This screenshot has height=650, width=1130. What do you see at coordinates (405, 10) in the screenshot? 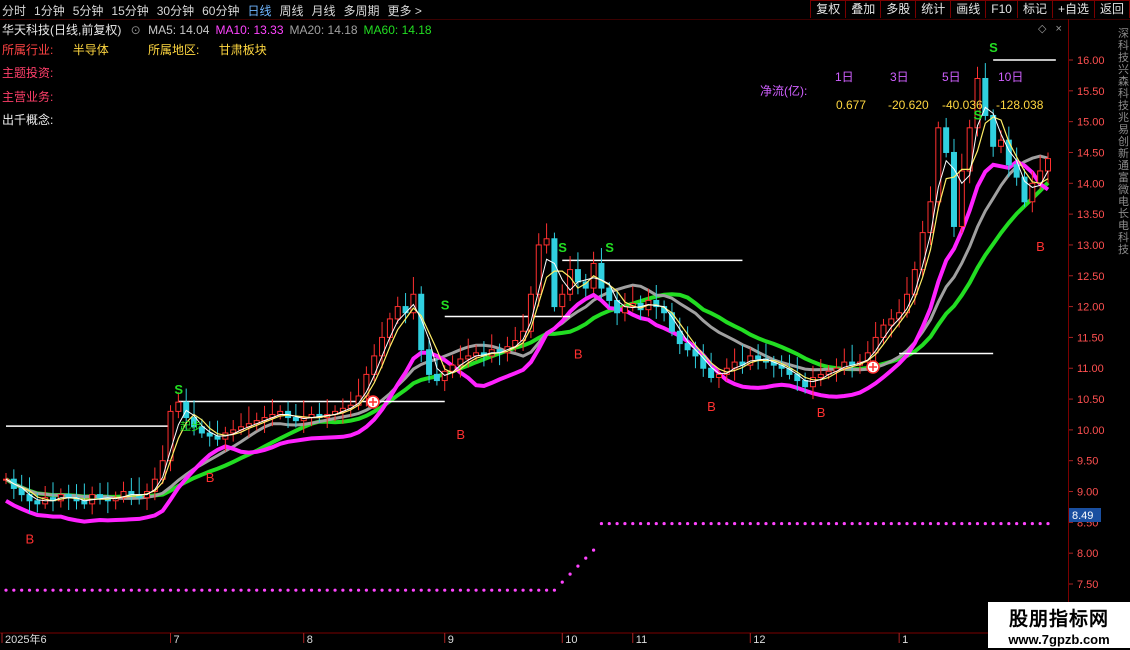
I see `period-tab-10: 更多 >` at bounding box center [405, 10].